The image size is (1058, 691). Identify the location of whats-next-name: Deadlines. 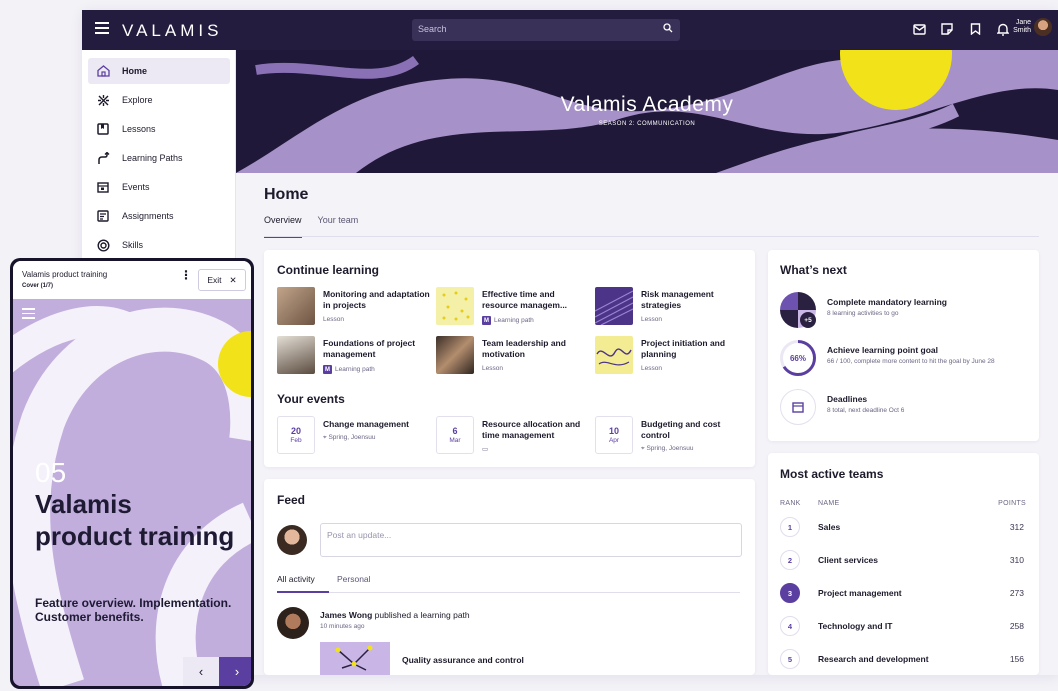
(847, 399).